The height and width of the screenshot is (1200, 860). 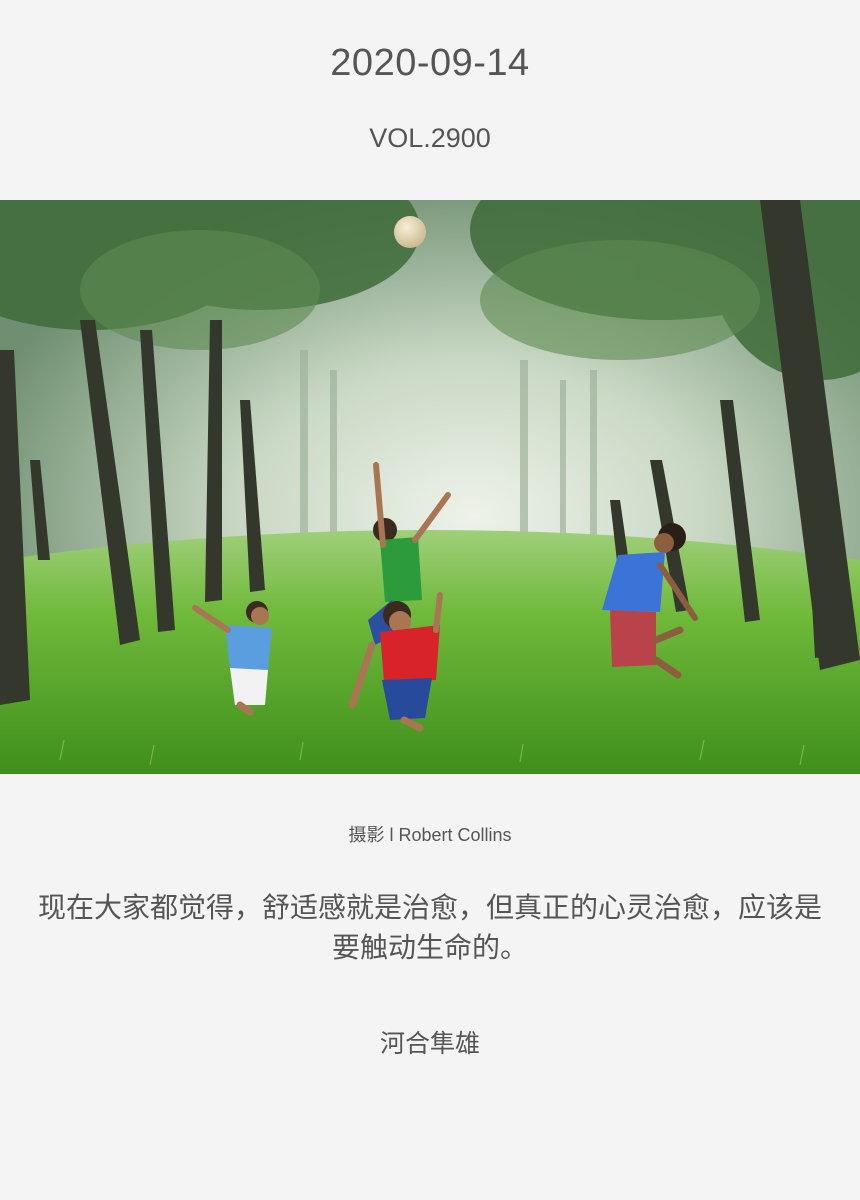 What do you see at coordinates (430, 63) in the screenshot?
I see `date-heading: 2020-09-14` at bounding box center [430, 63].